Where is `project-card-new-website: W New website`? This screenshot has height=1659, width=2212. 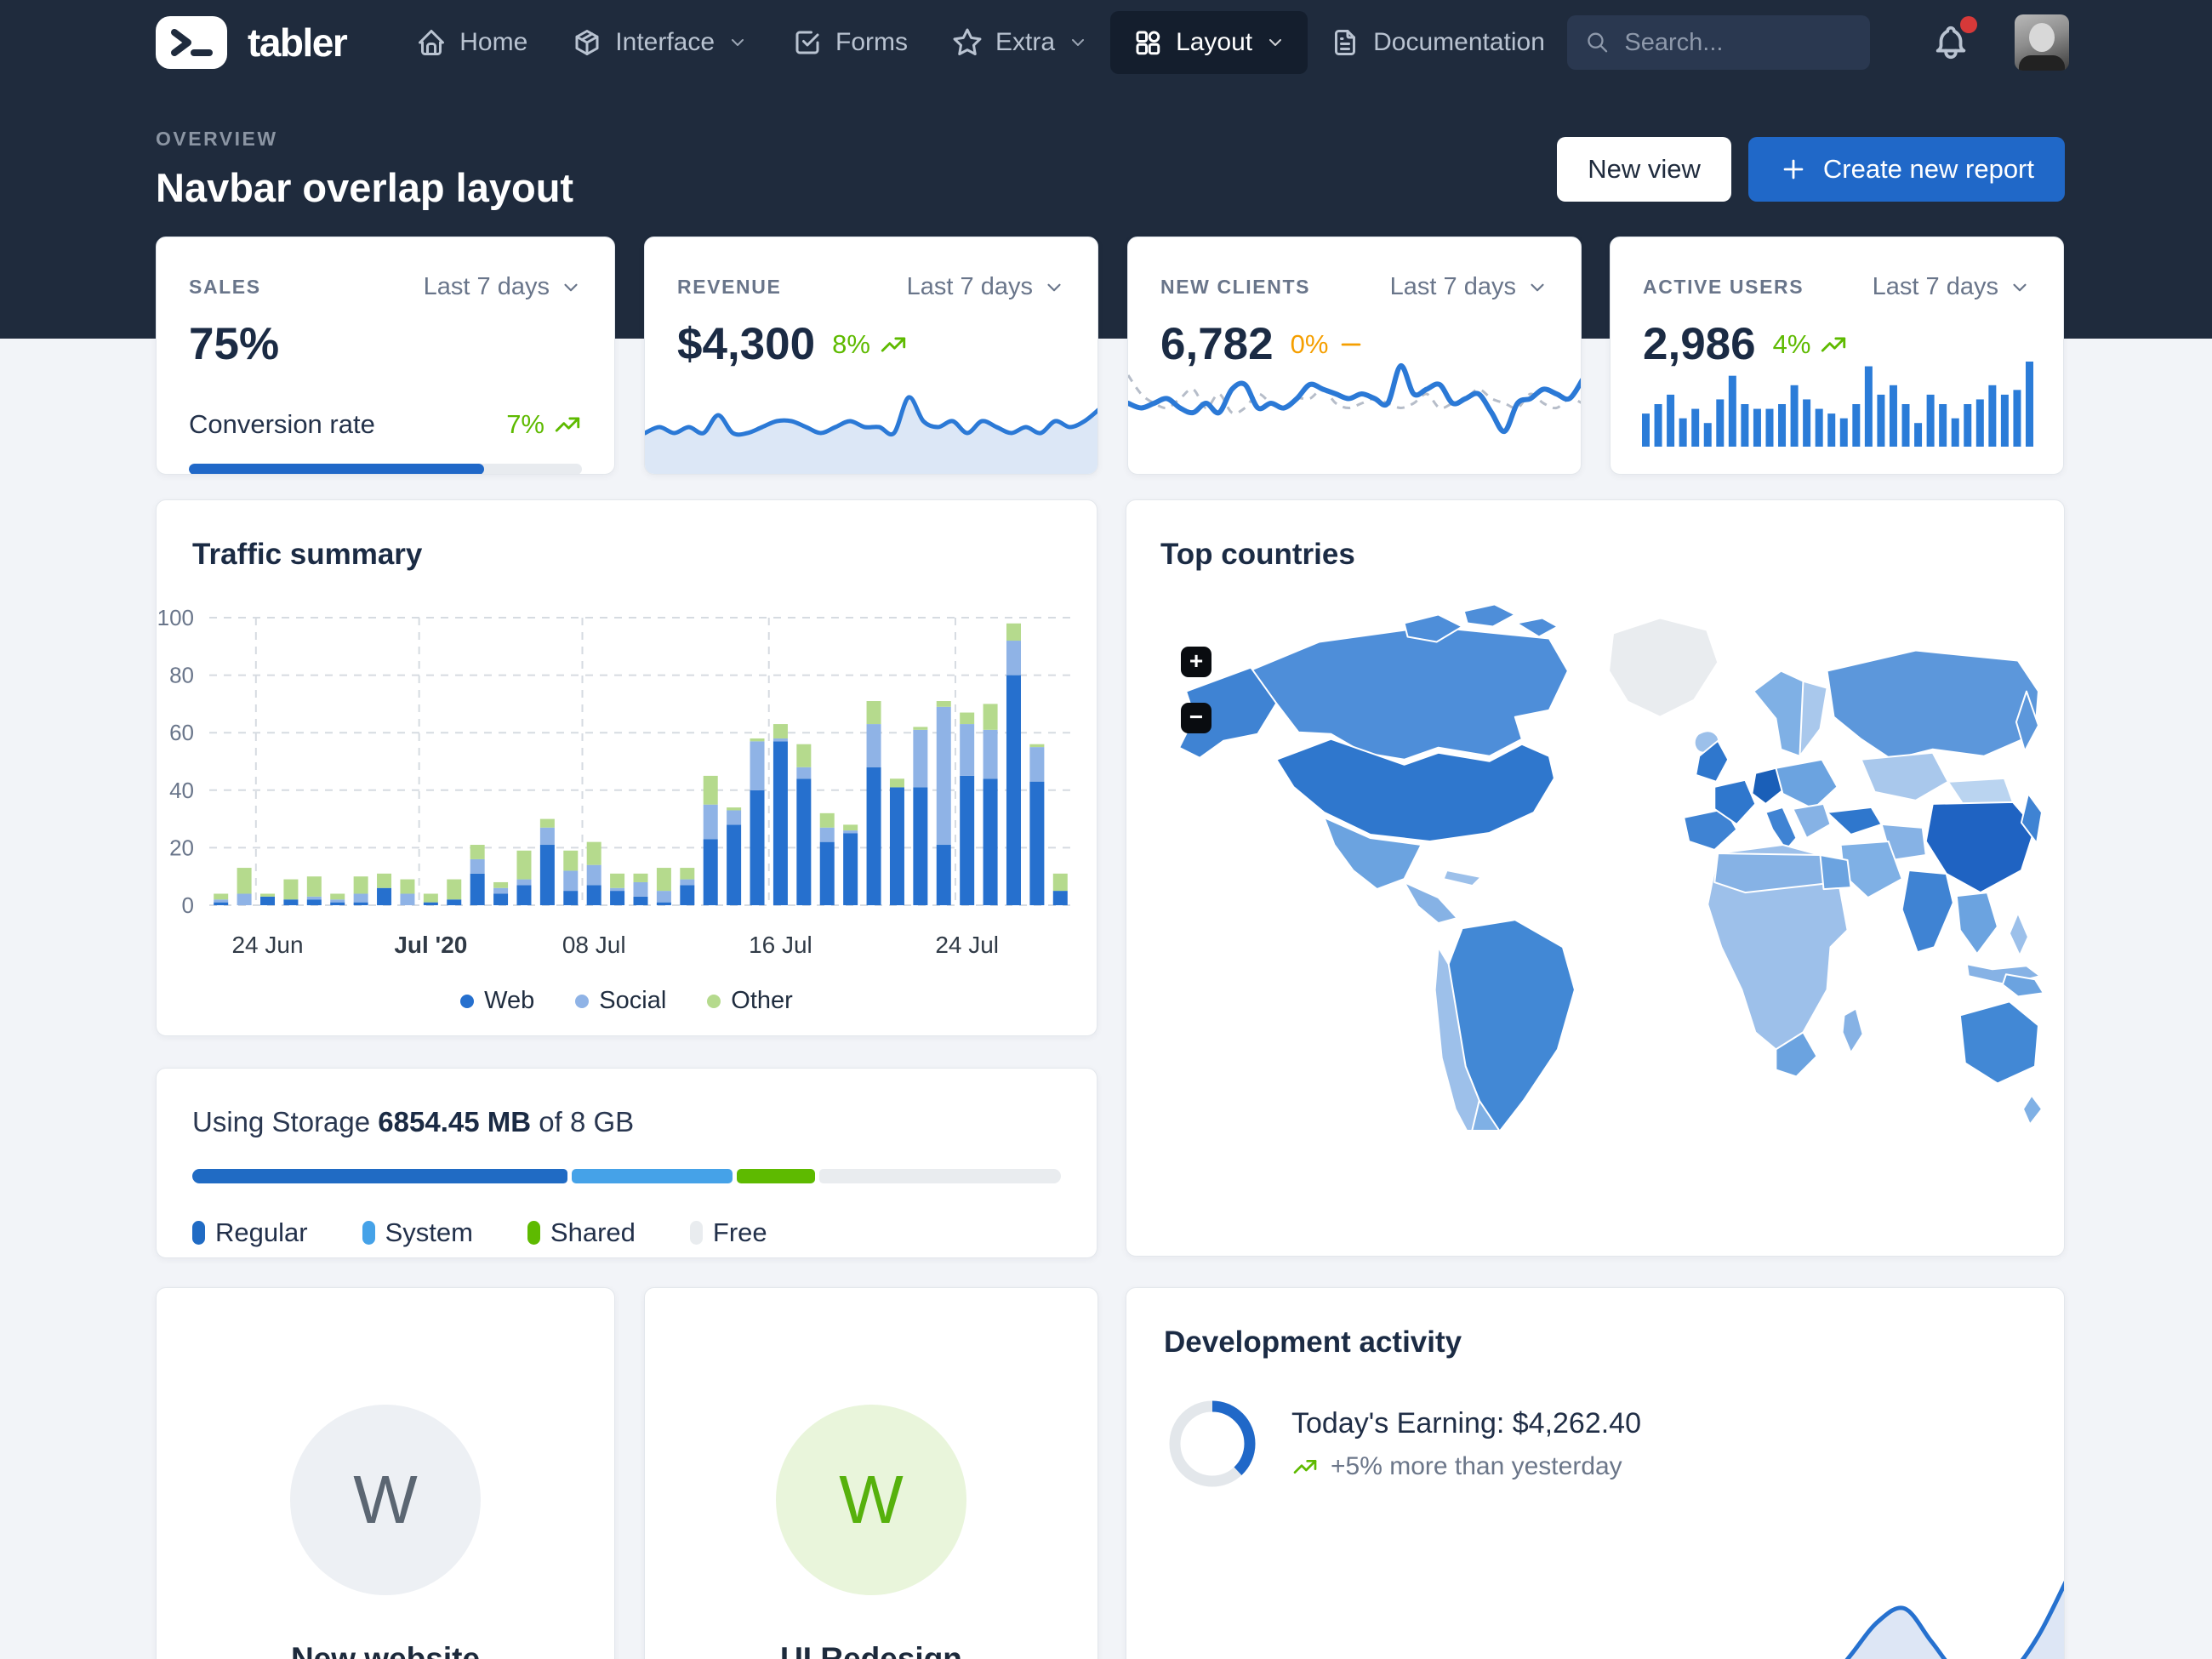
project-card-new-website: W New website is located at coordinates (385, 1473).